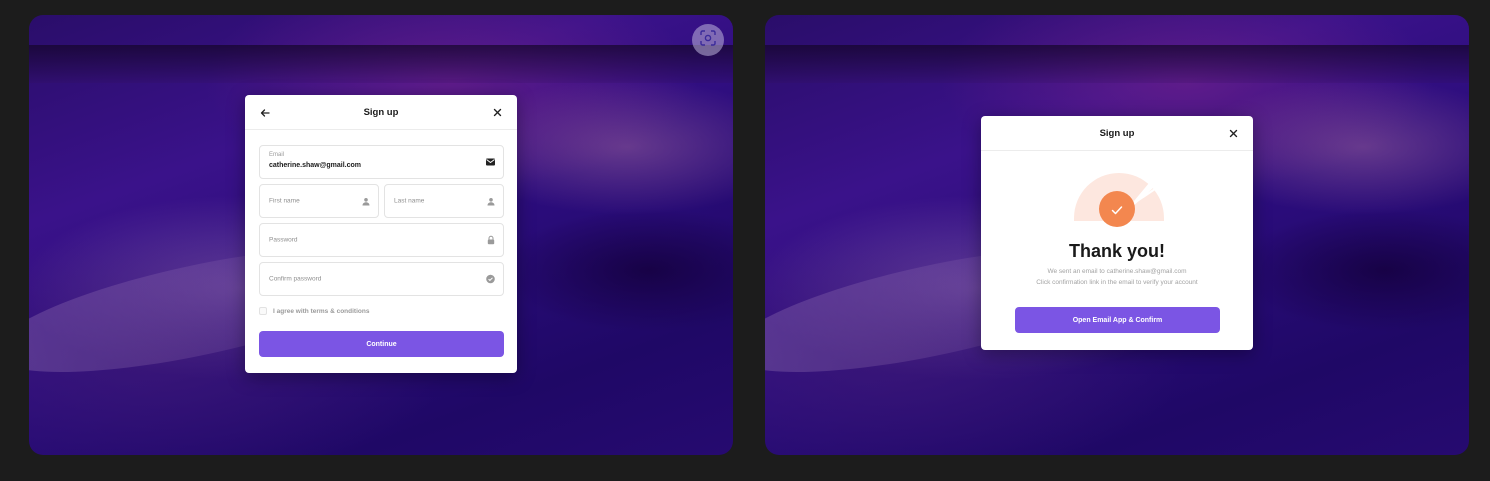 The height and width of the screenshot is (481, 1490). I want to click on scan-button, so click(708, 40).